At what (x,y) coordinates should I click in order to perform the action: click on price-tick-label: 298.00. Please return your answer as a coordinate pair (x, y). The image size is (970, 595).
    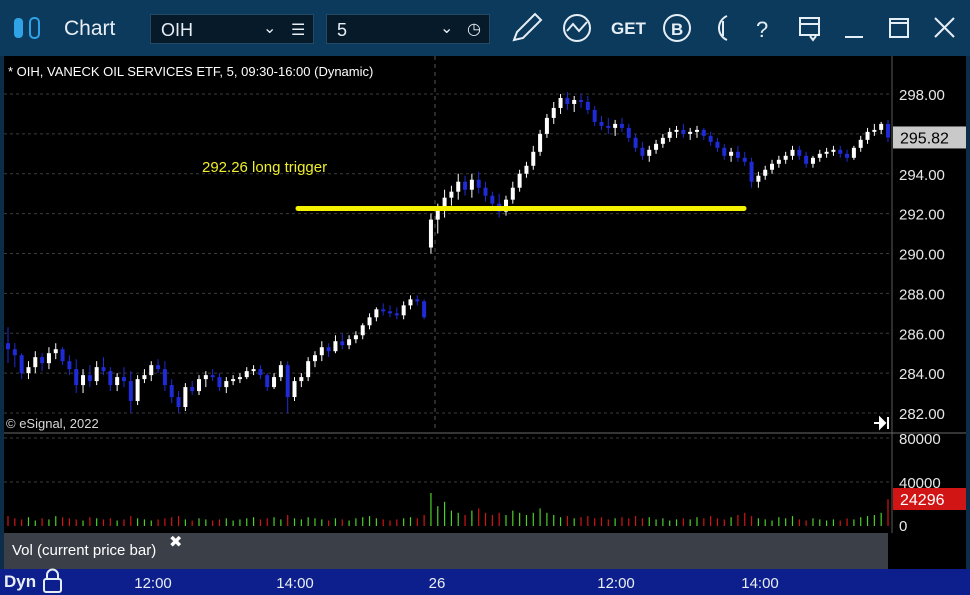
    Looking at the image, I should click on (922, 95).